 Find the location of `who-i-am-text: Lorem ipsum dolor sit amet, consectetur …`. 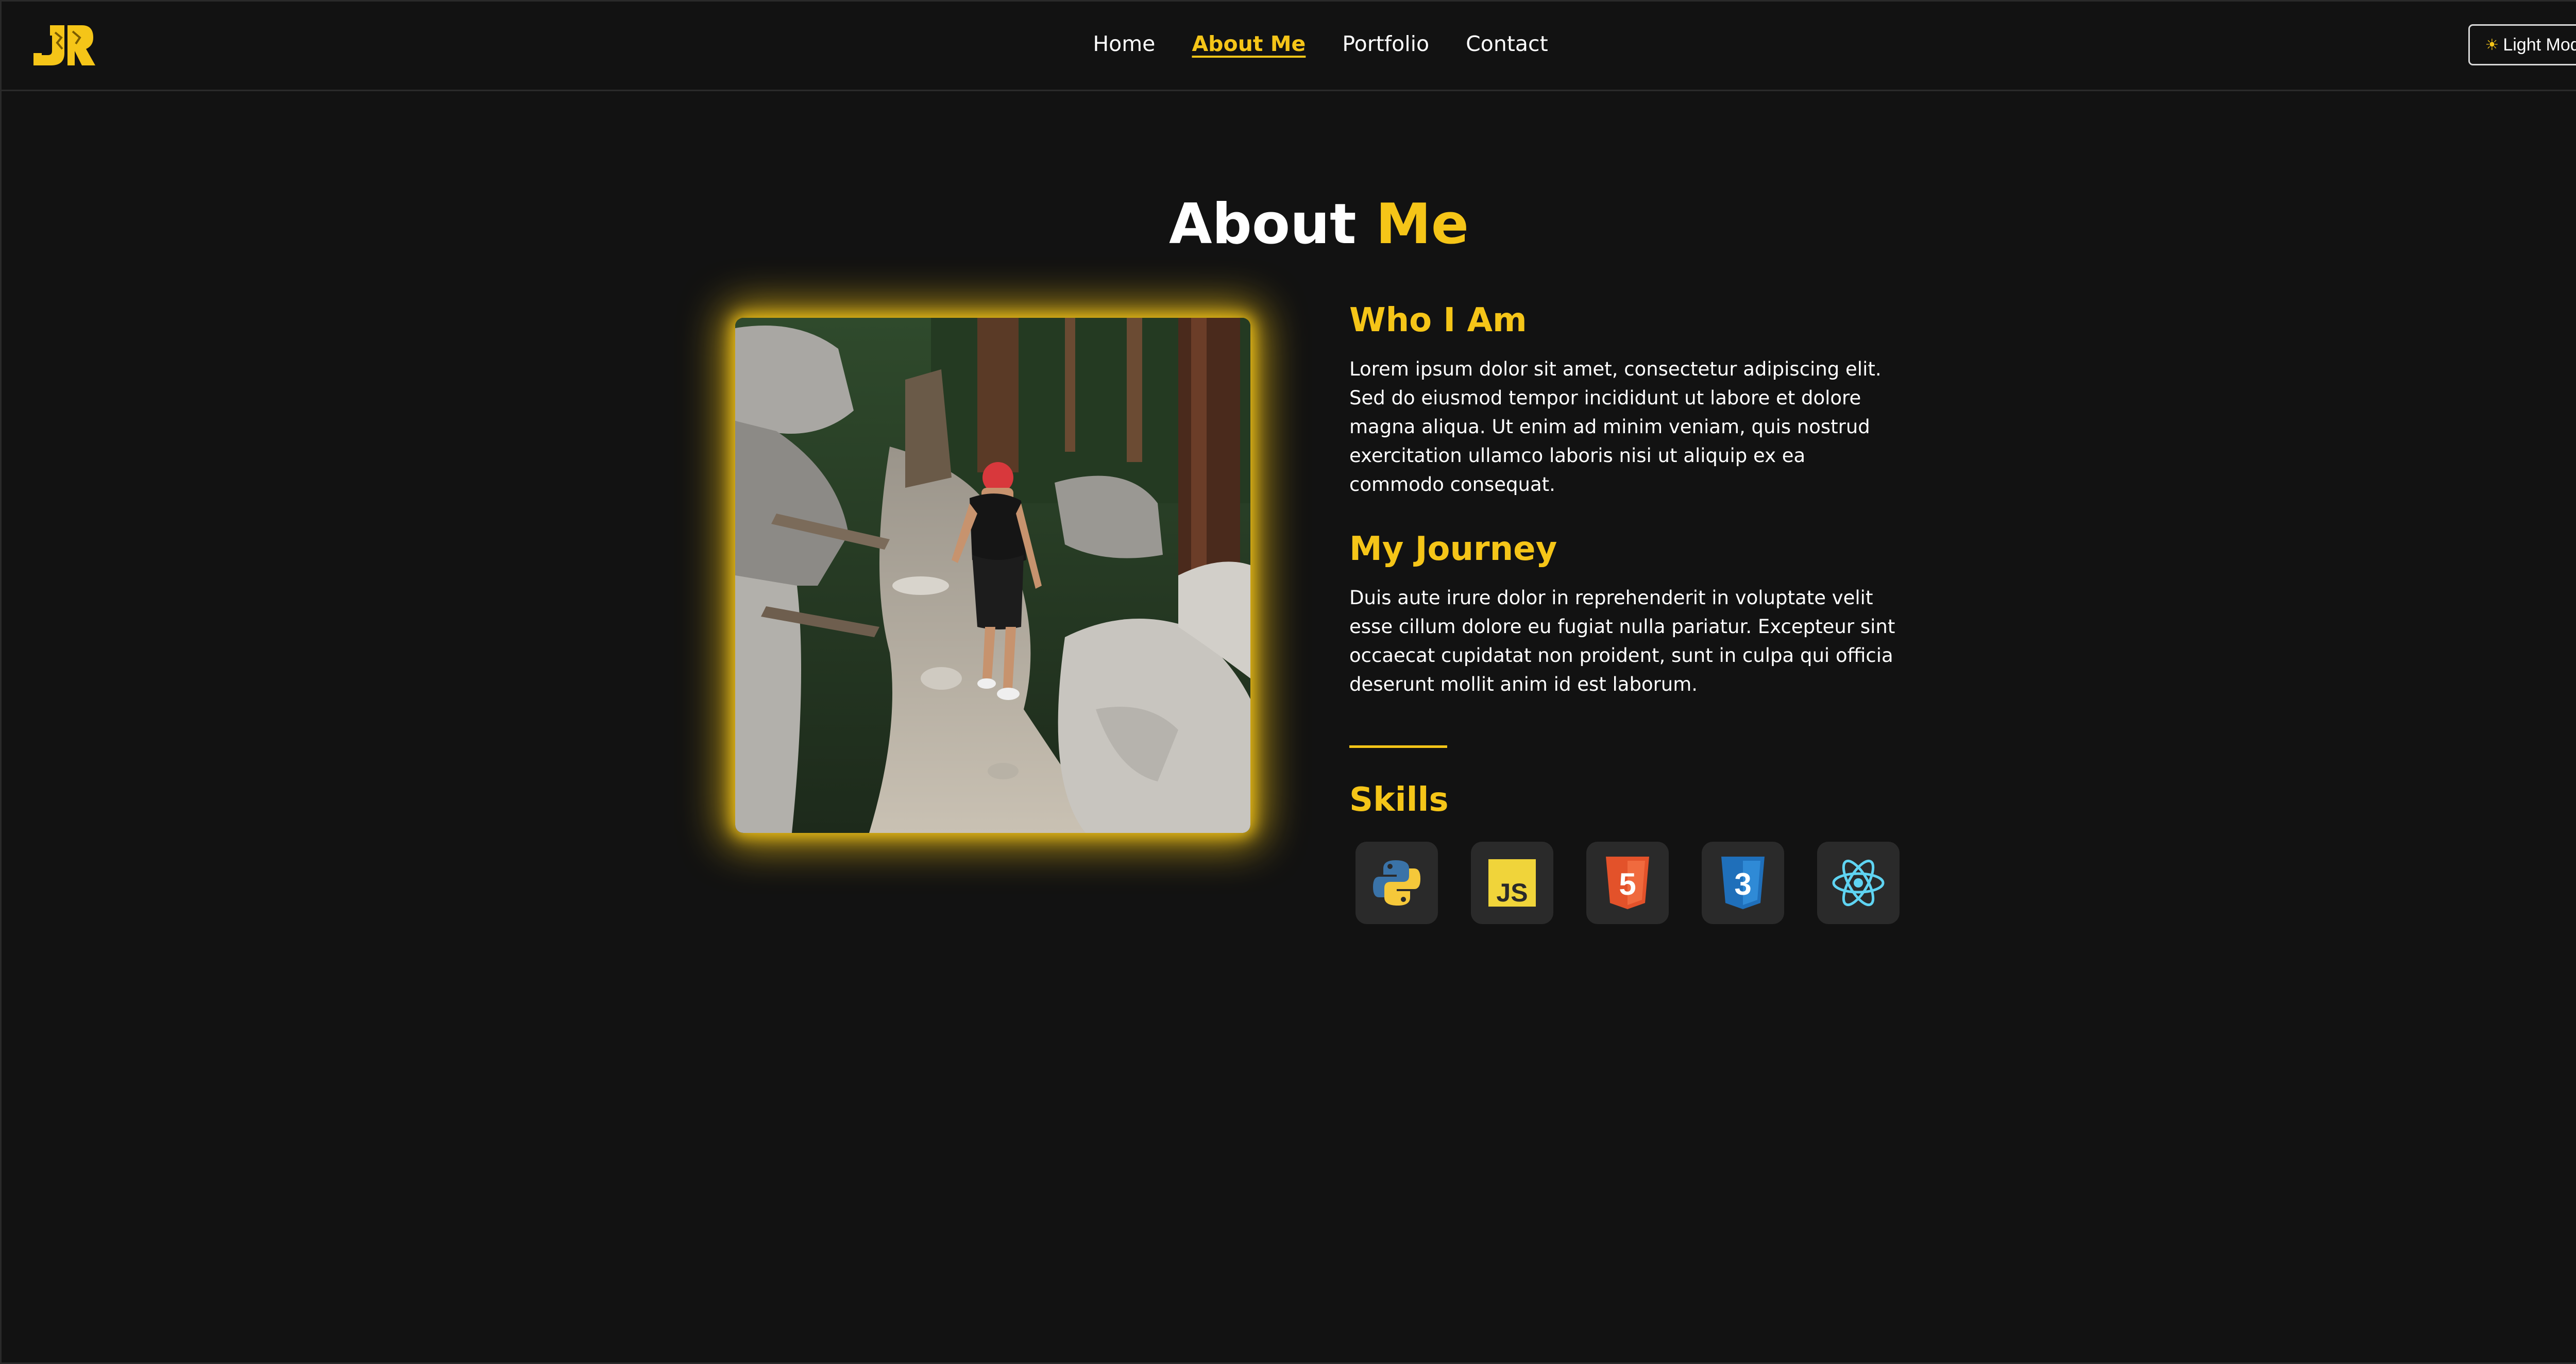

who-i-am-text: Lorem ipsum dolor sit amet, consectetur … is located at coordinates (1615, 427).